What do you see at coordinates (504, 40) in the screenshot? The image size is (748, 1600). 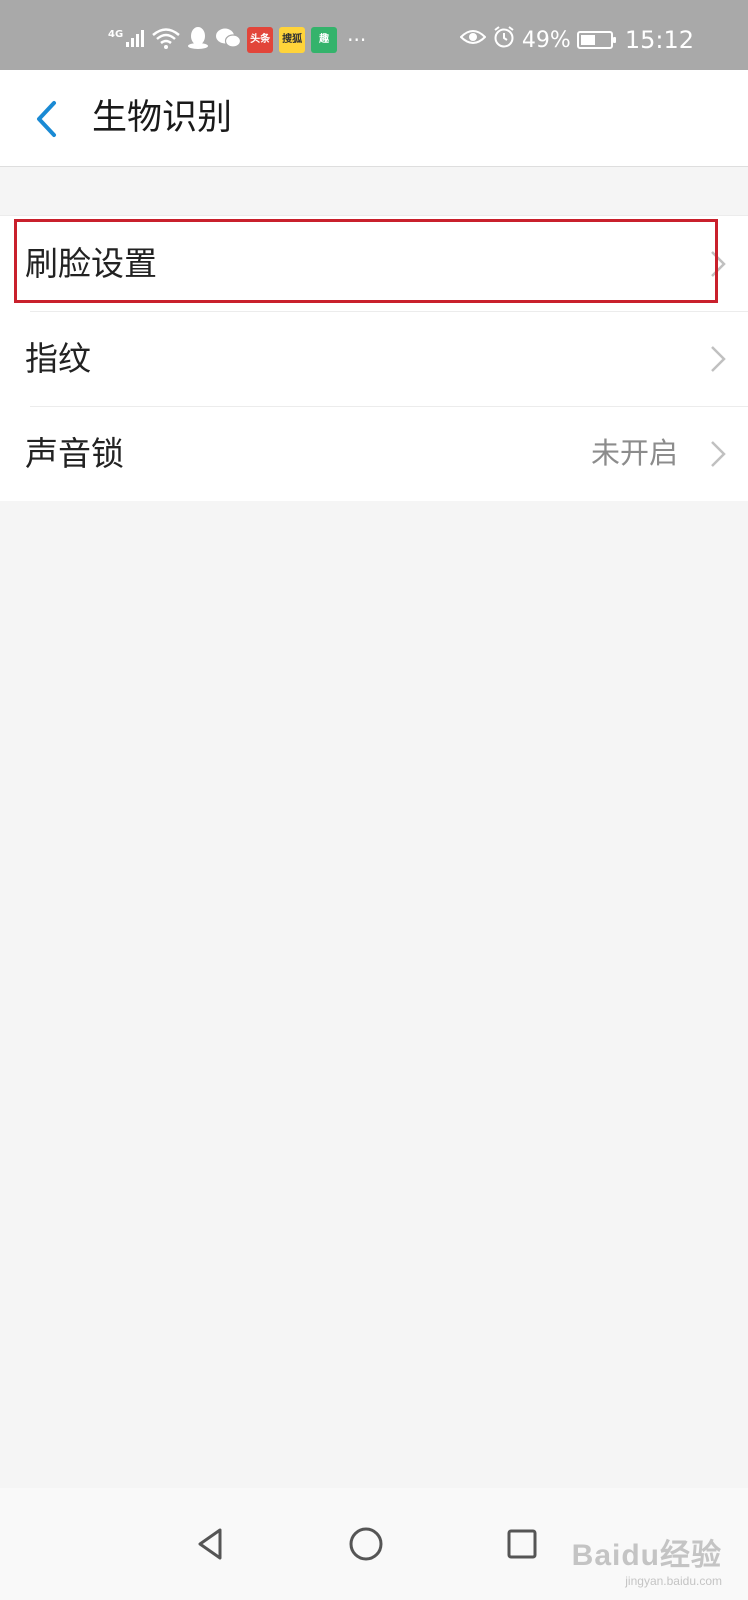 I see `alarm-icon` at bounding box center [504, 40].